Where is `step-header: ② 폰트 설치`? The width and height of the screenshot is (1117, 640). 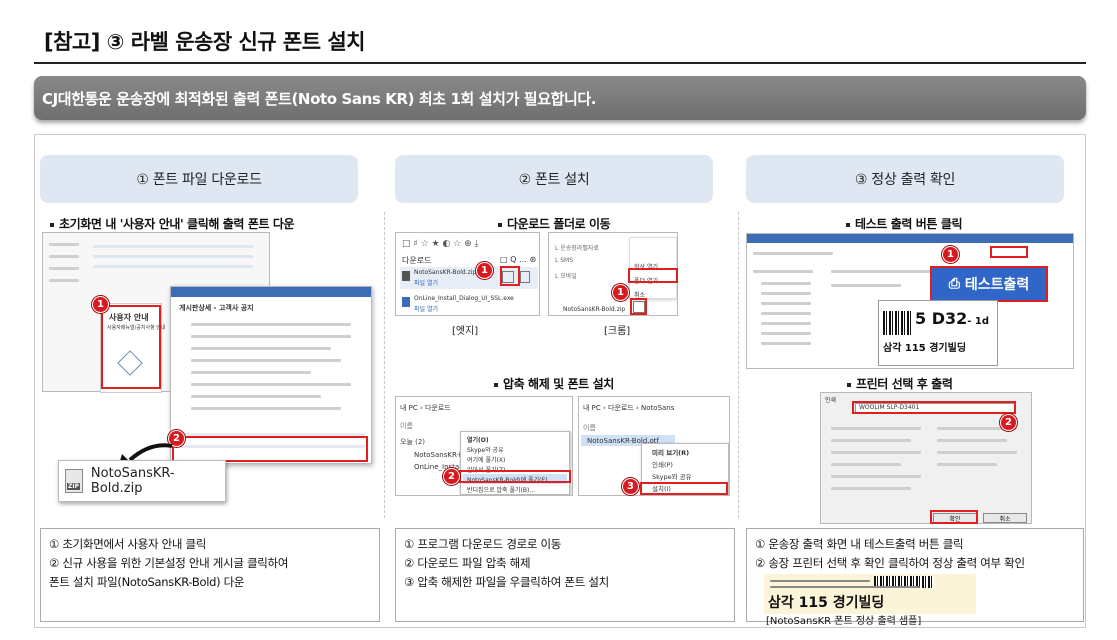
step-header: ② 폰트 설치 is located at coordinates (554, 179).